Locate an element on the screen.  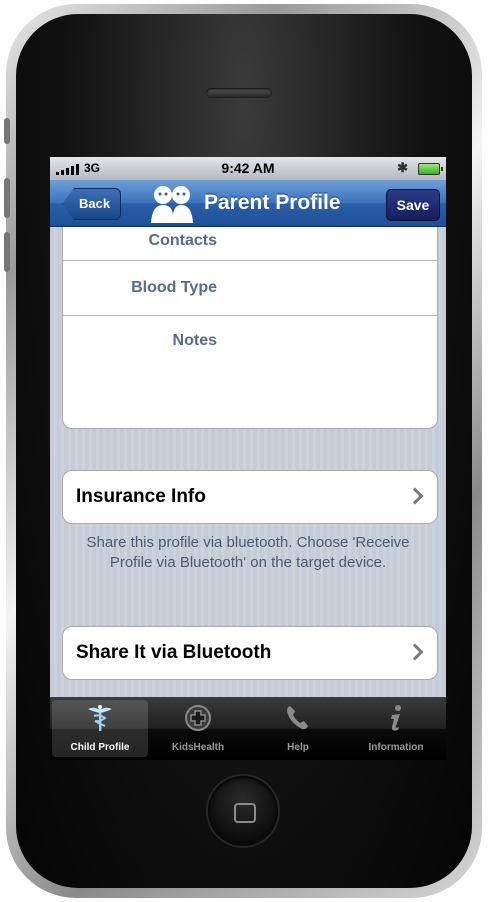
tab-child-profile: Child Profile is located at coordinates (100, 728).